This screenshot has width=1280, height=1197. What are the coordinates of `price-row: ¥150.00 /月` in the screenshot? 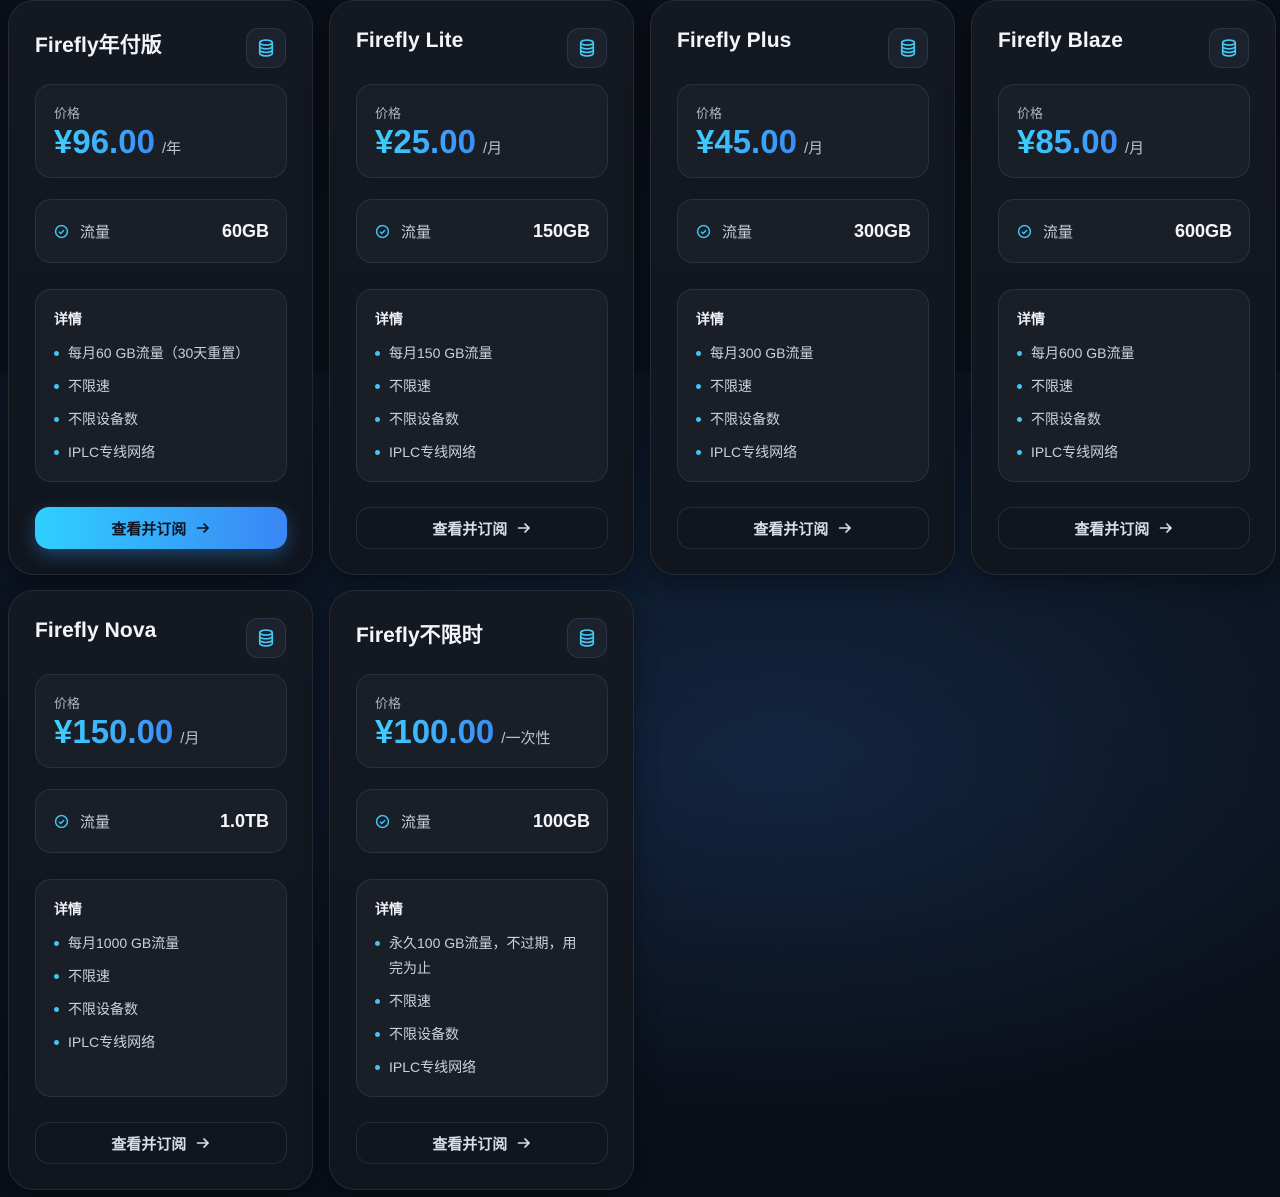 It's located at (126, 732).